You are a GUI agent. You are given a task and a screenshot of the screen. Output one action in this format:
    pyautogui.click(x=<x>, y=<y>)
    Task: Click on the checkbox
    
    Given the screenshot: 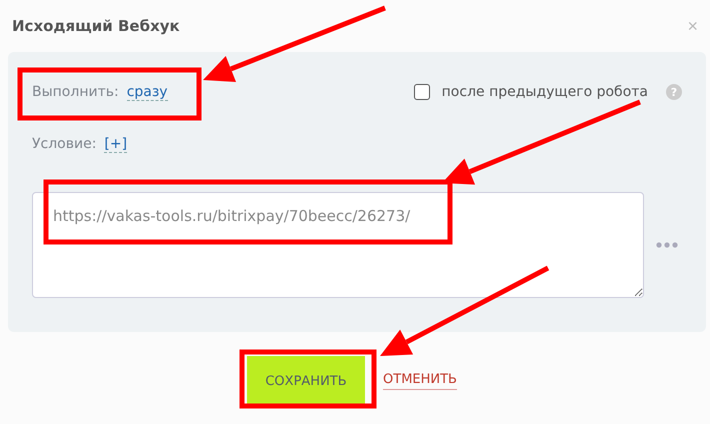 What is the action you would take?
    pyautogui.click(x=422, y=92)
    